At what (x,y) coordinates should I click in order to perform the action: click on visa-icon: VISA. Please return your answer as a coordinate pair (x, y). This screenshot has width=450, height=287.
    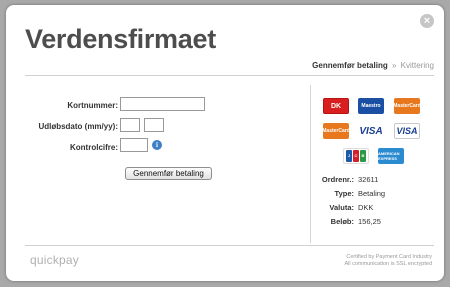
    Looking at the image, I should click on (371, 131).